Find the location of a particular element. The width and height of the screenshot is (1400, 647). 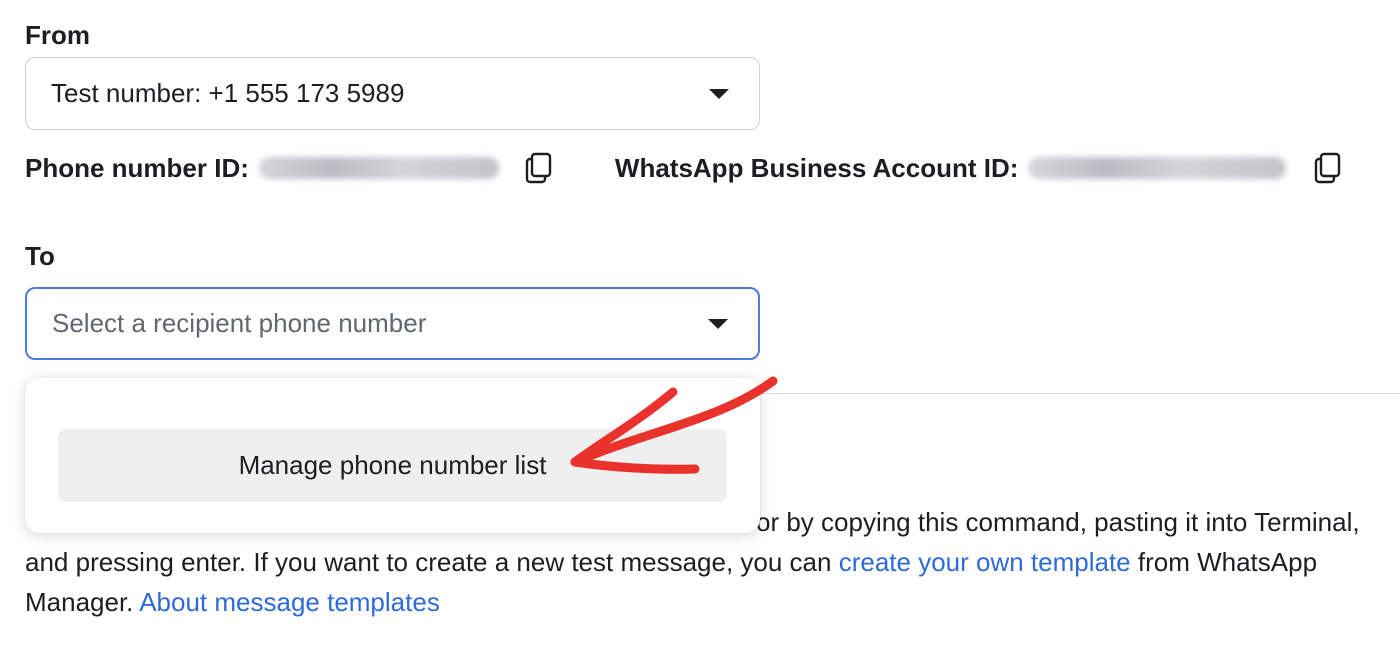

from-label: From is located at coordinates (57, 35).